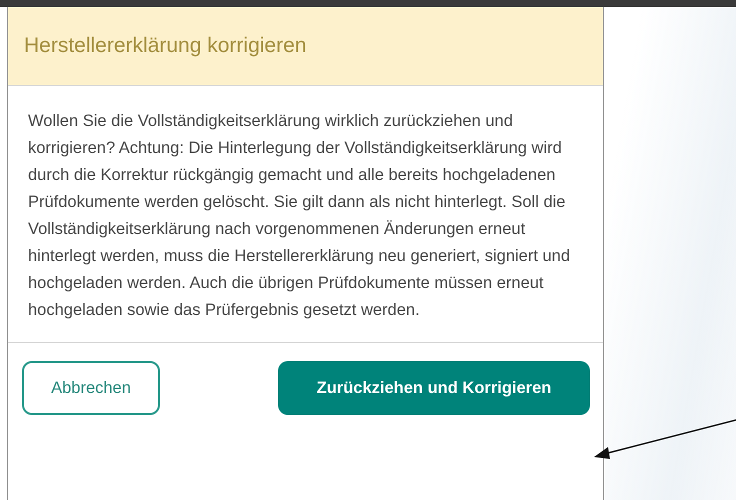  I want to click on cancel-button: Abbrechen, so click(91, 388).